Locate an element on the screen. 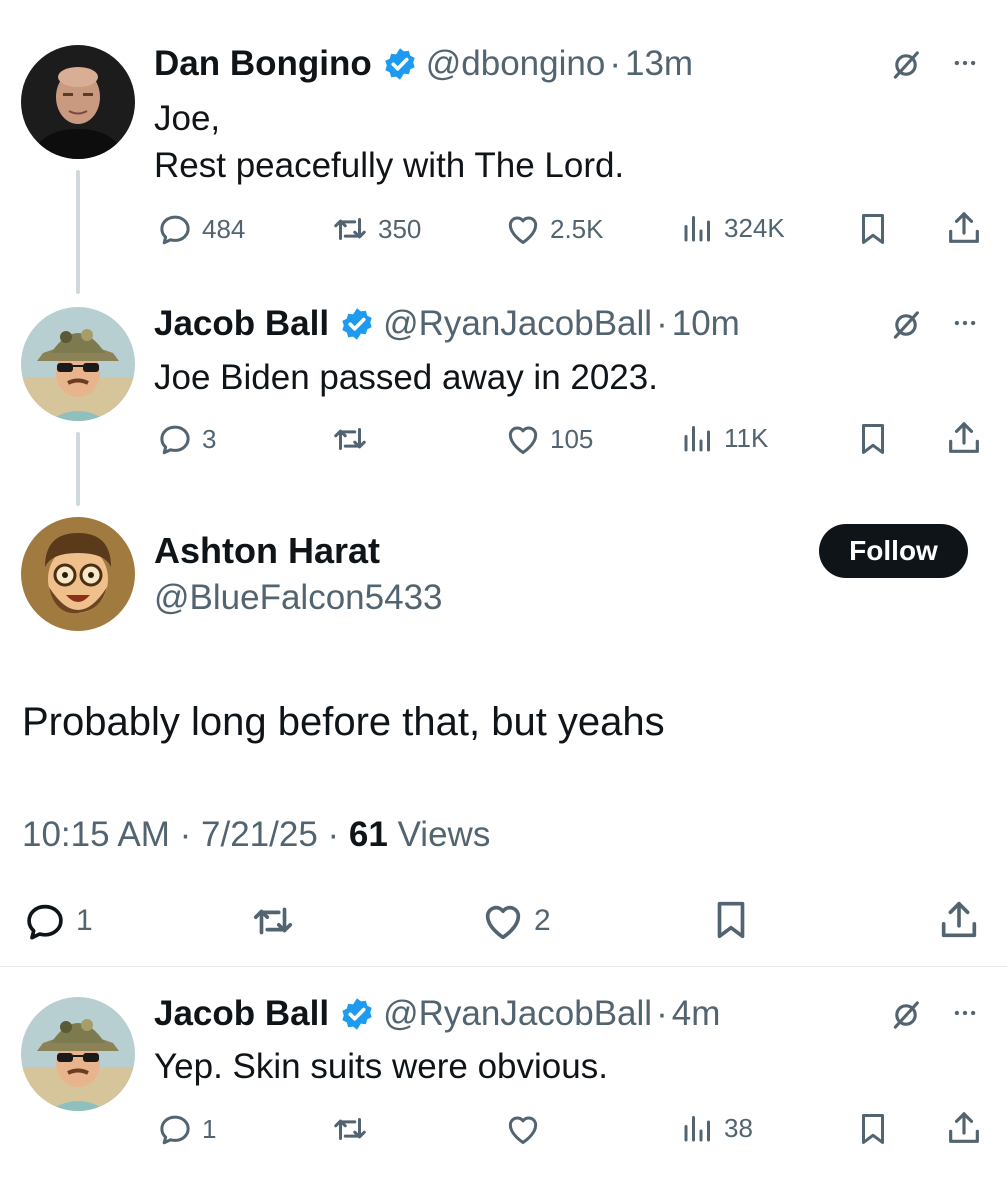  views-button: 38 is located at coordinates (716, 1128).